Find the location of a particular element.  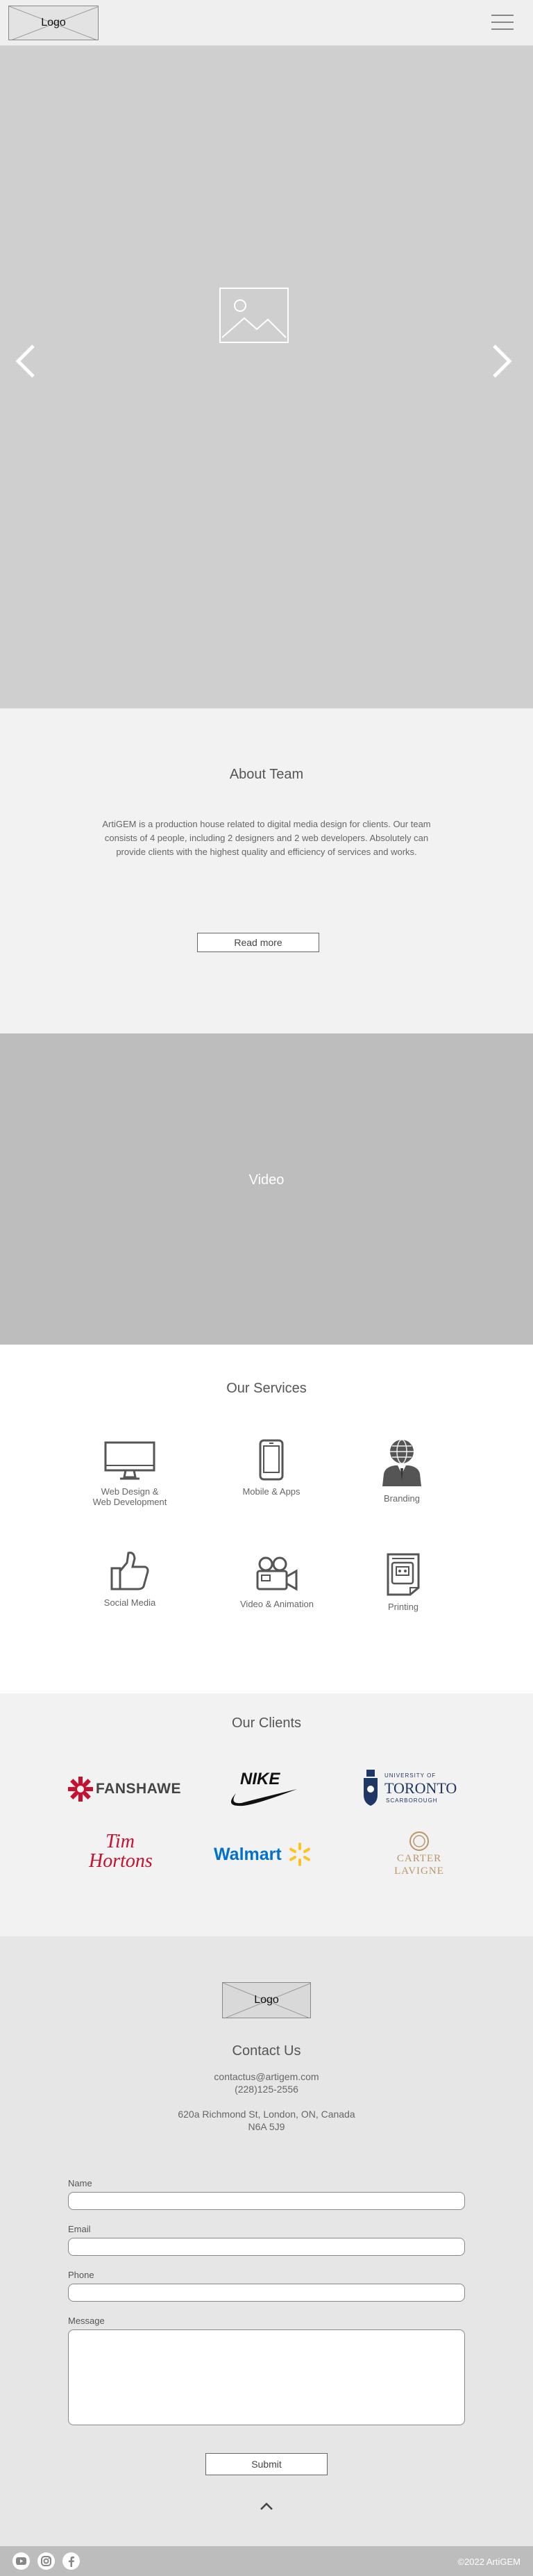

service-web-design: Web Design & Web Development is located at coordinates (130, 1473).